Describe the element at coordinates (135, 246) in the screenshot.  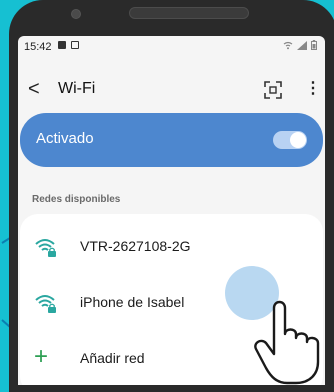
I see `network-name: VTR-2627108-2G` at that location.